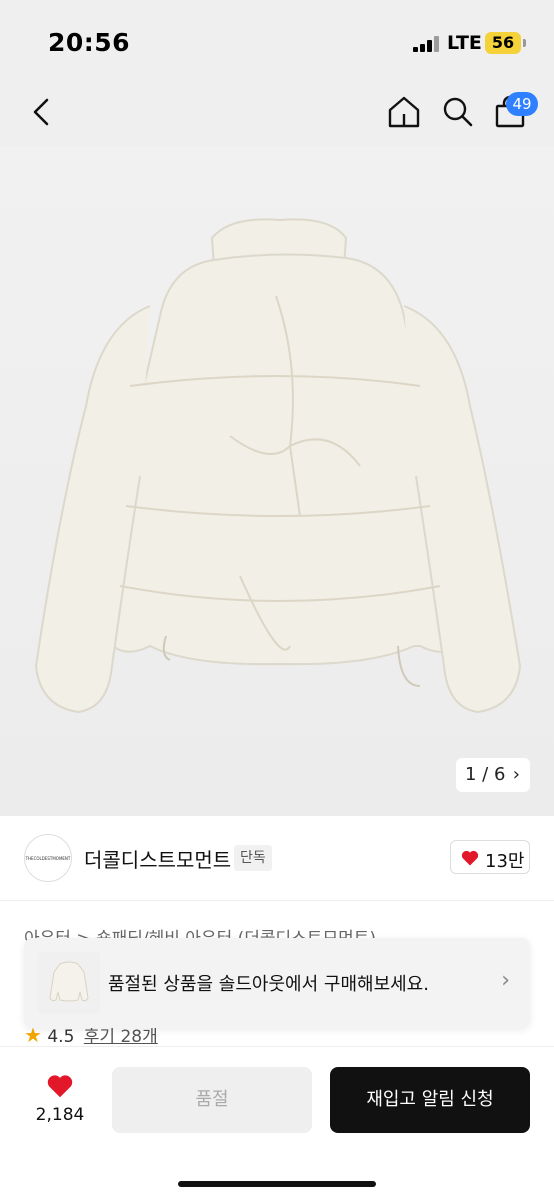 The width and height of the screenshot is (554, 1200). What do you see at coordinates (60, 1115) in the screenshot?
I see `wishlist-count: 2,184` at bounding box center [60, 1115].